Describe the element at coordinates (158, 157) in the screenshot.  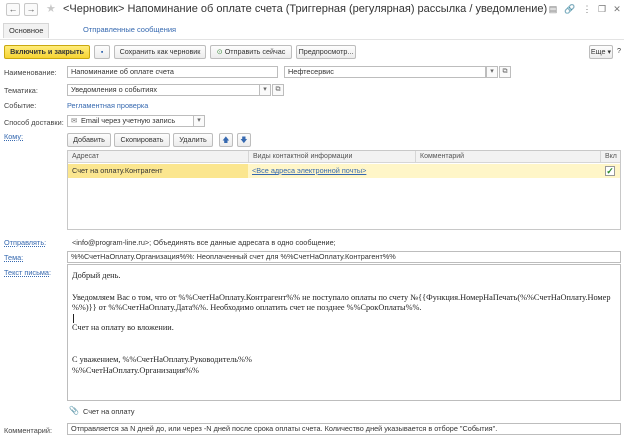
I see `column-header-addressee: Адресат` at that location.